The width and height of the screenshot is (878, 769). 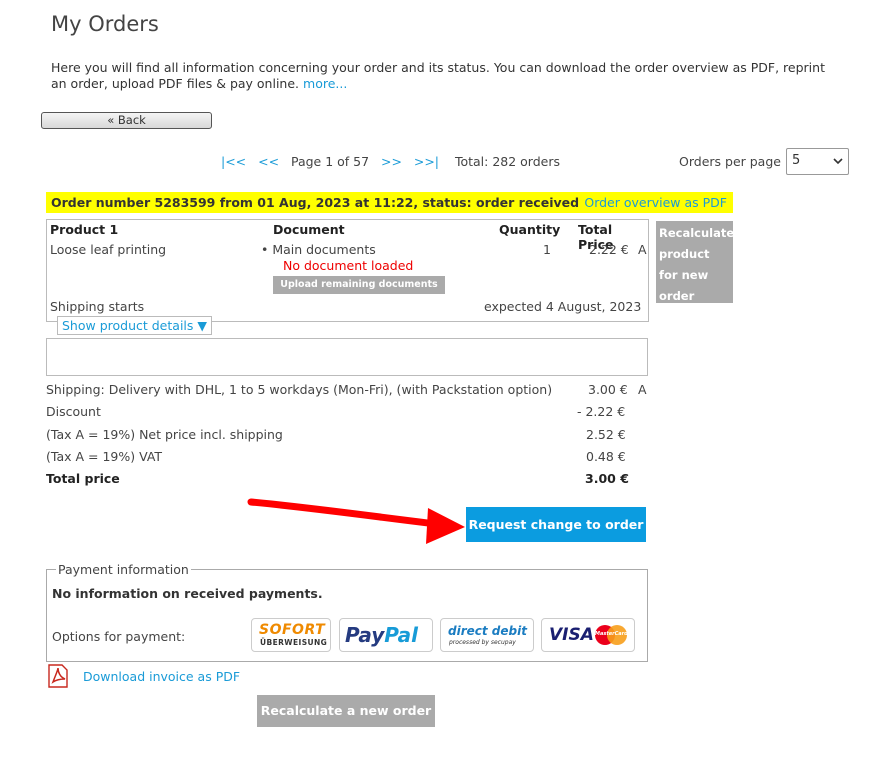 What do you see at coordinates (401, 635) in the screenshot?
I see `paypal-logo-b: Pal` at bounding box center [401, 635].